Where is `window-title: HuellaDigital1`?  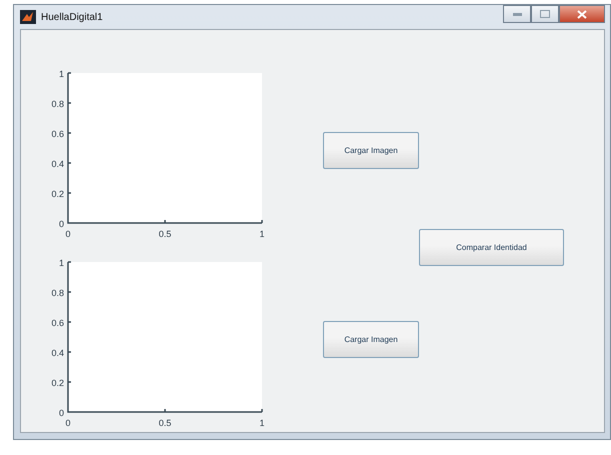 window-title: HuellaDigital1 is located at coordinates (72, 17).